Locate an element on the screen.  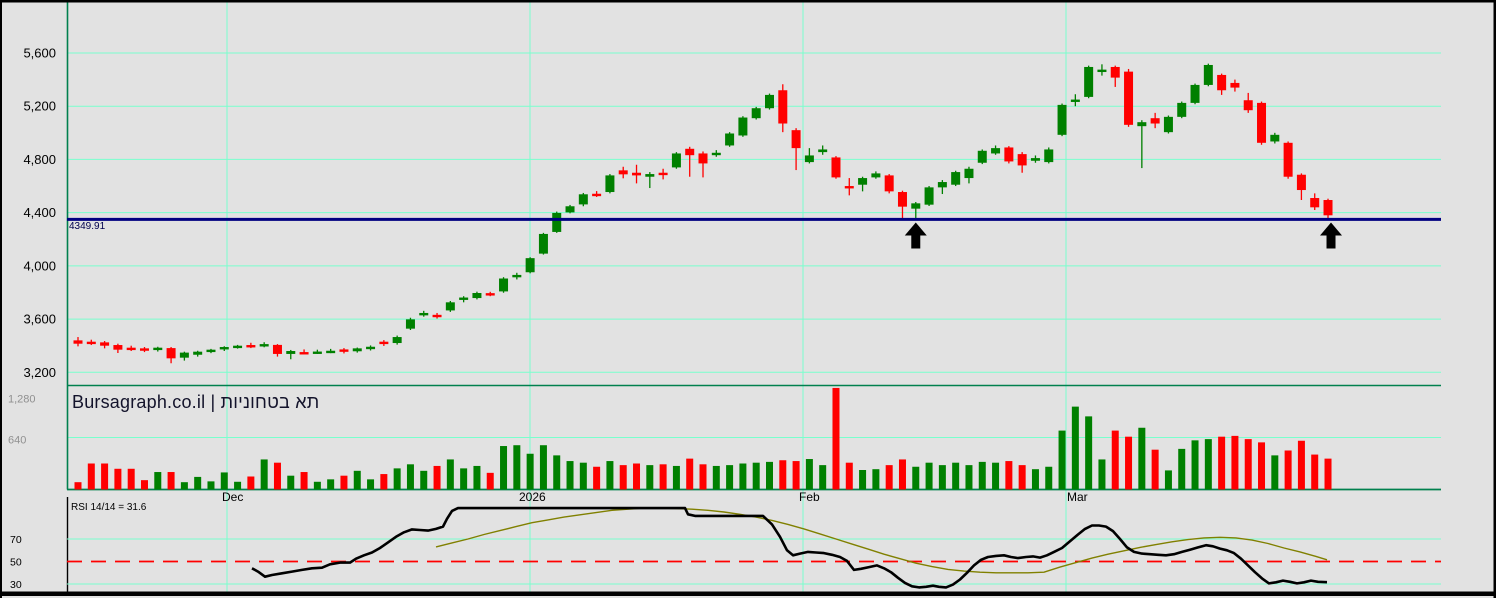
rsi-level-50: 50 is located at coordinates (16, 563).